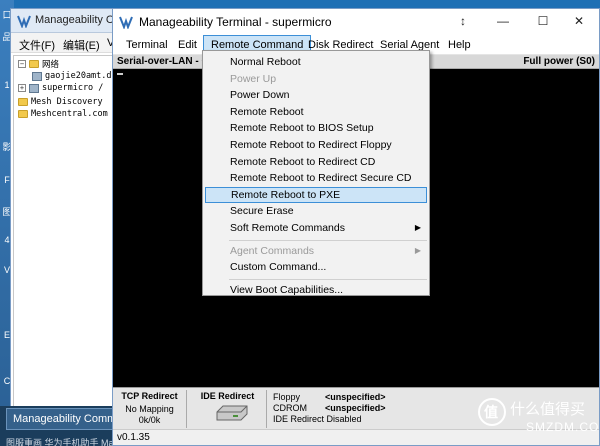  I want to click on floppy-label: Floppy, so click(287, 397).